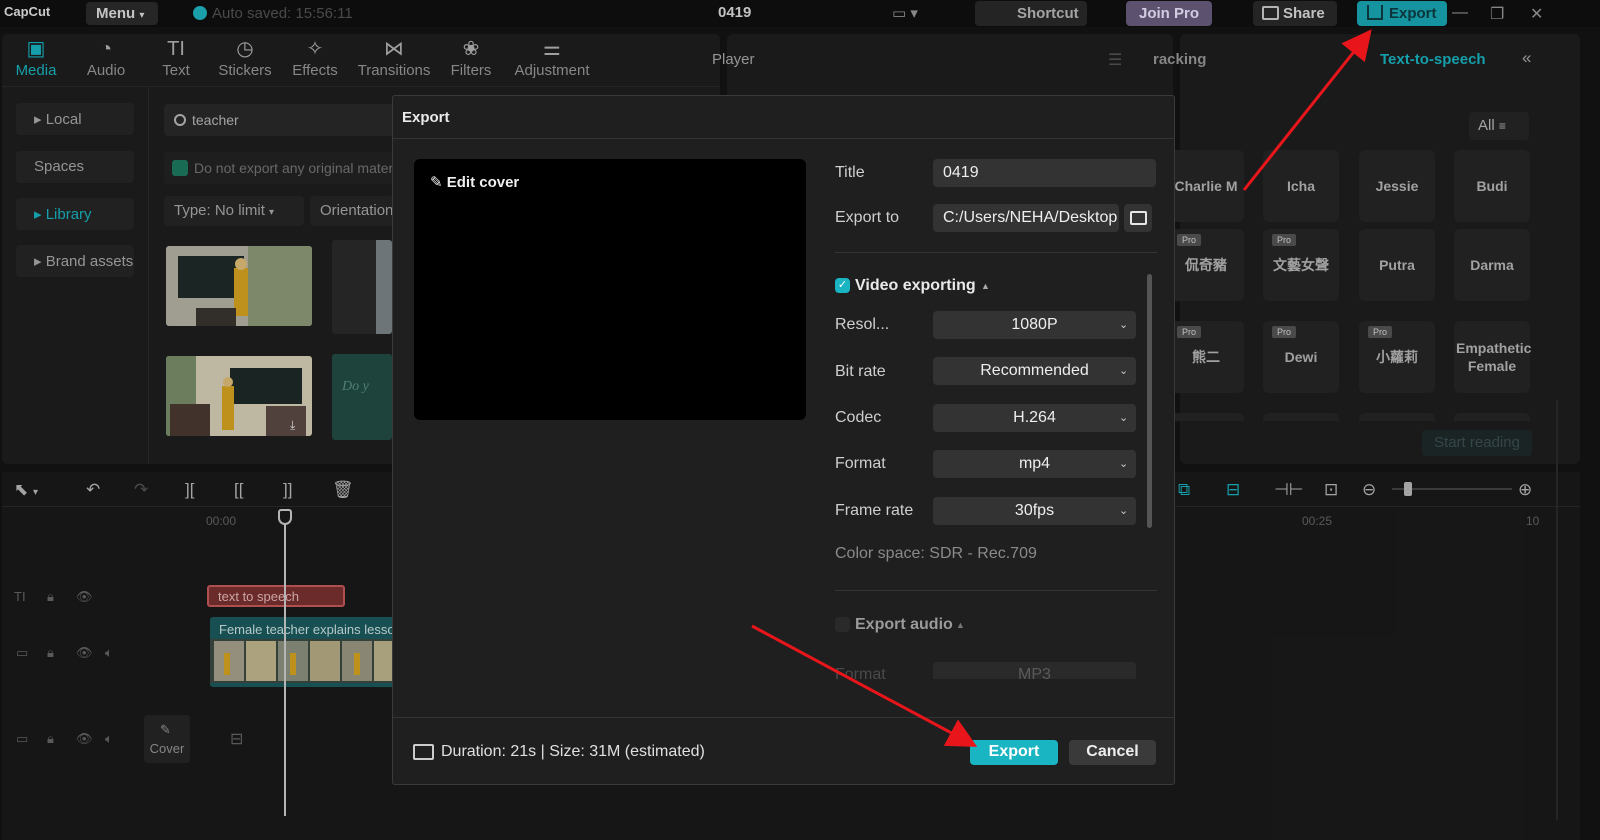 This screenshot has height=840, width=1600. I want to click on bitrate-select: Recommended, so click(1034, 371).